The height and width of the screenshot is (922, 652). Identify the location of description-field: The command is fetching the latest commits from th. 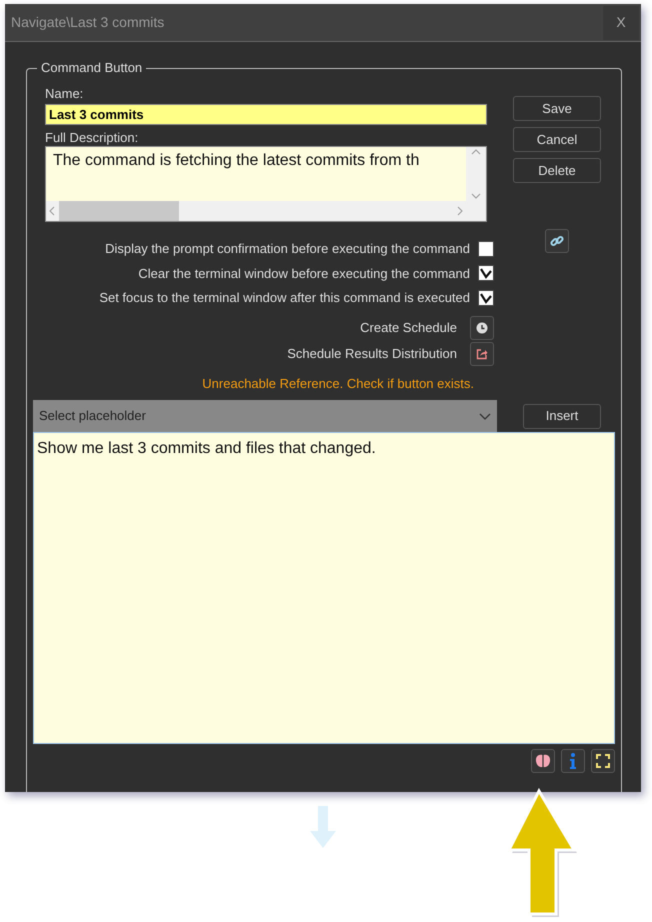
(266, 184).